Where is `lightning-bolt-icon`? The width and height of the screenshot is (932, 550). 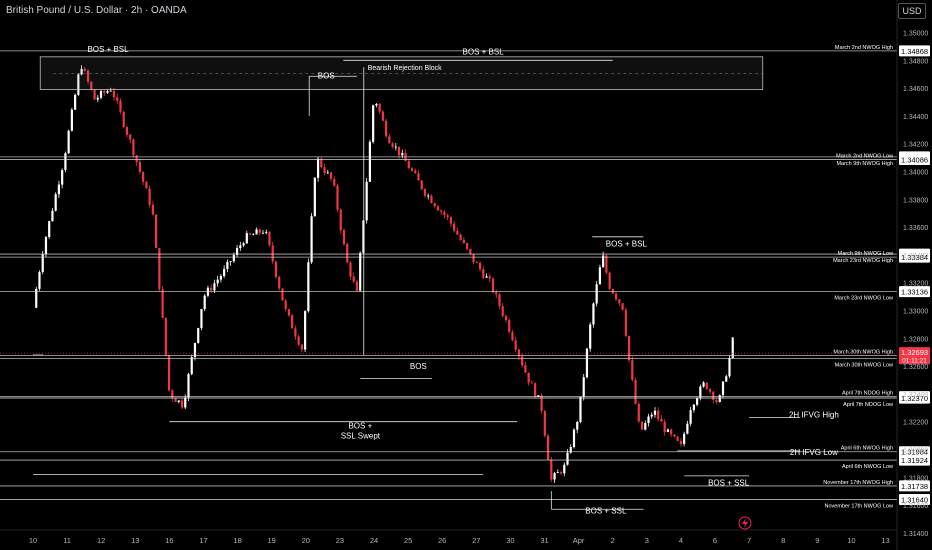 lightning-bolt-icon is located at coordinates (745, 523).